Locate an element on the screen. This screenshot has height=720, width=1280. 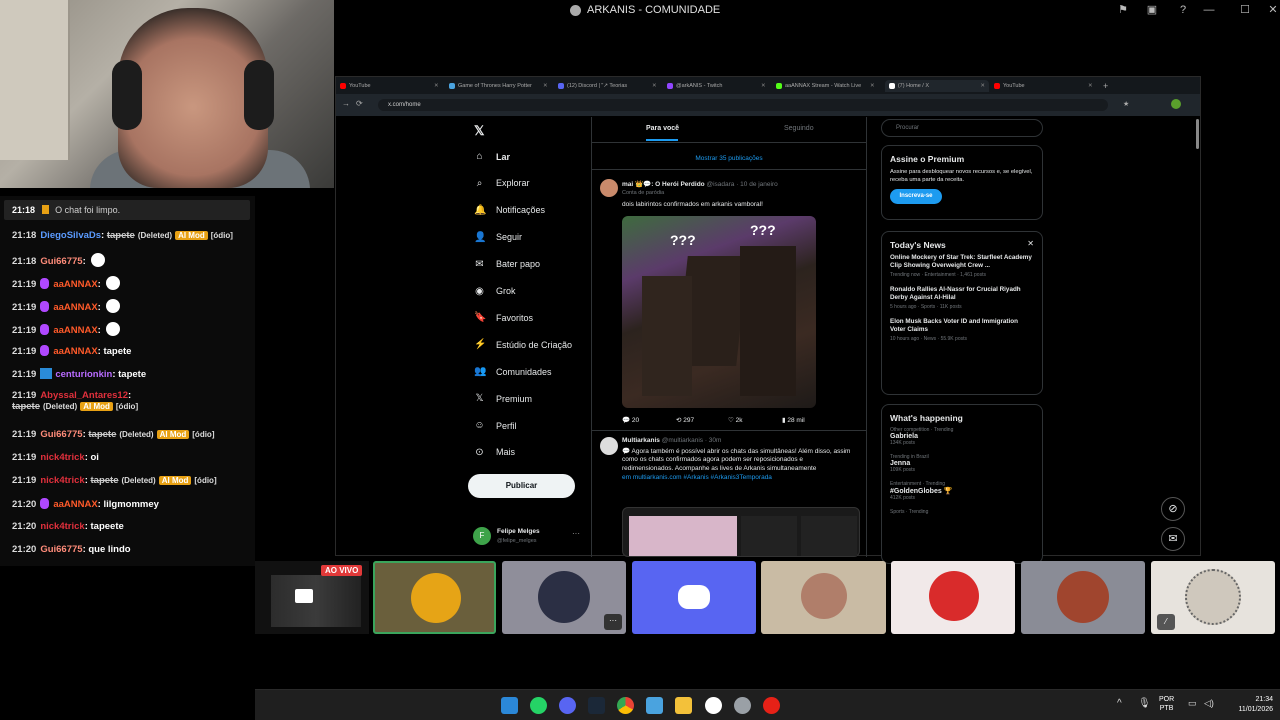
nav-item: 👥 Comunidades is located at coordinates (513, 371).